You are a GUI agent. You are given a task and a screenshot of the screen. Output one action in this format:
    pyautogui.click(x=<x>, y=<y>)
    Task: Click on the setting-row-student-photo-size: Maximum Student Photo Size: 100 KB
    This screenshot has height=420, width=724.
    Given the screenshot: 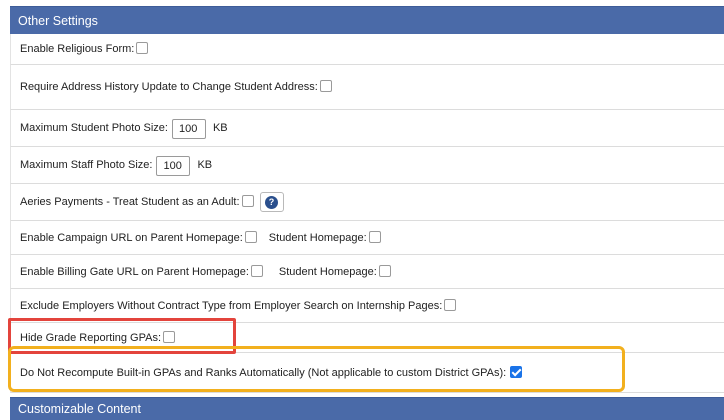 What is the action you would take?
    pyautogui.click(x=367, y=128)
    